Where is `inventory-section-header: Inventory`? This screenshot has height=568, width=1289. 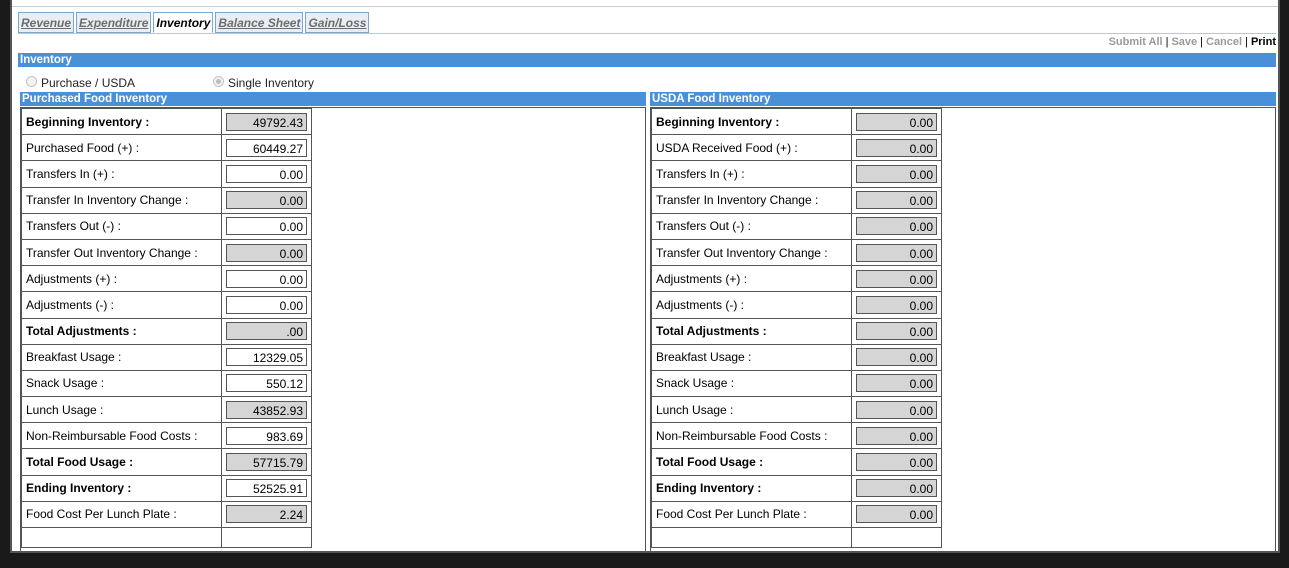 inventory-section-header: Inventory is located at coordinates (647, 60).